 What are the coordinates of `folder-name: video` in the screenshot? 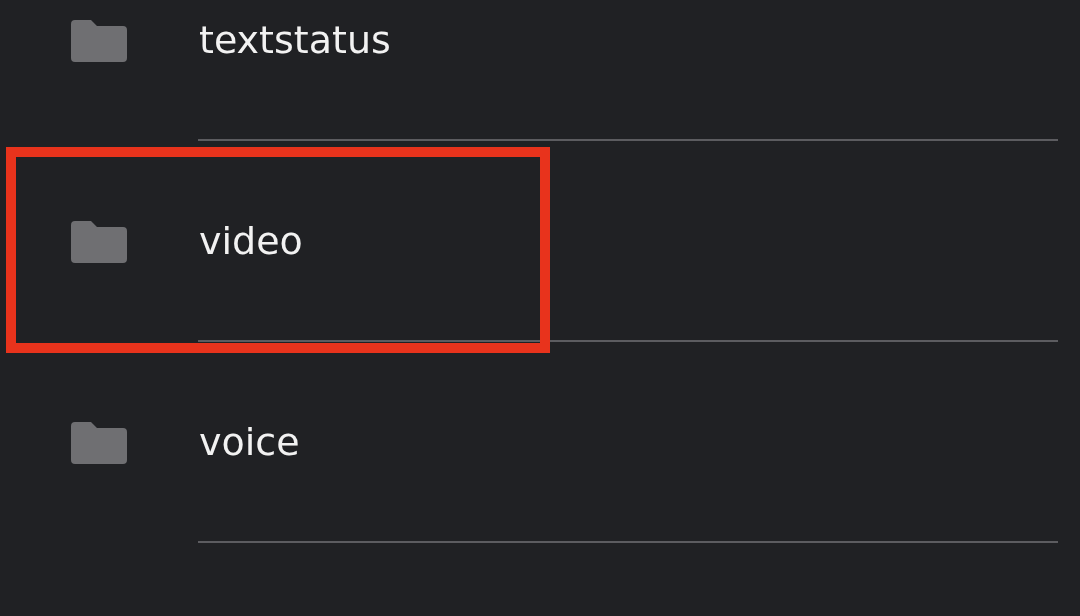 It's located at (251, 241).